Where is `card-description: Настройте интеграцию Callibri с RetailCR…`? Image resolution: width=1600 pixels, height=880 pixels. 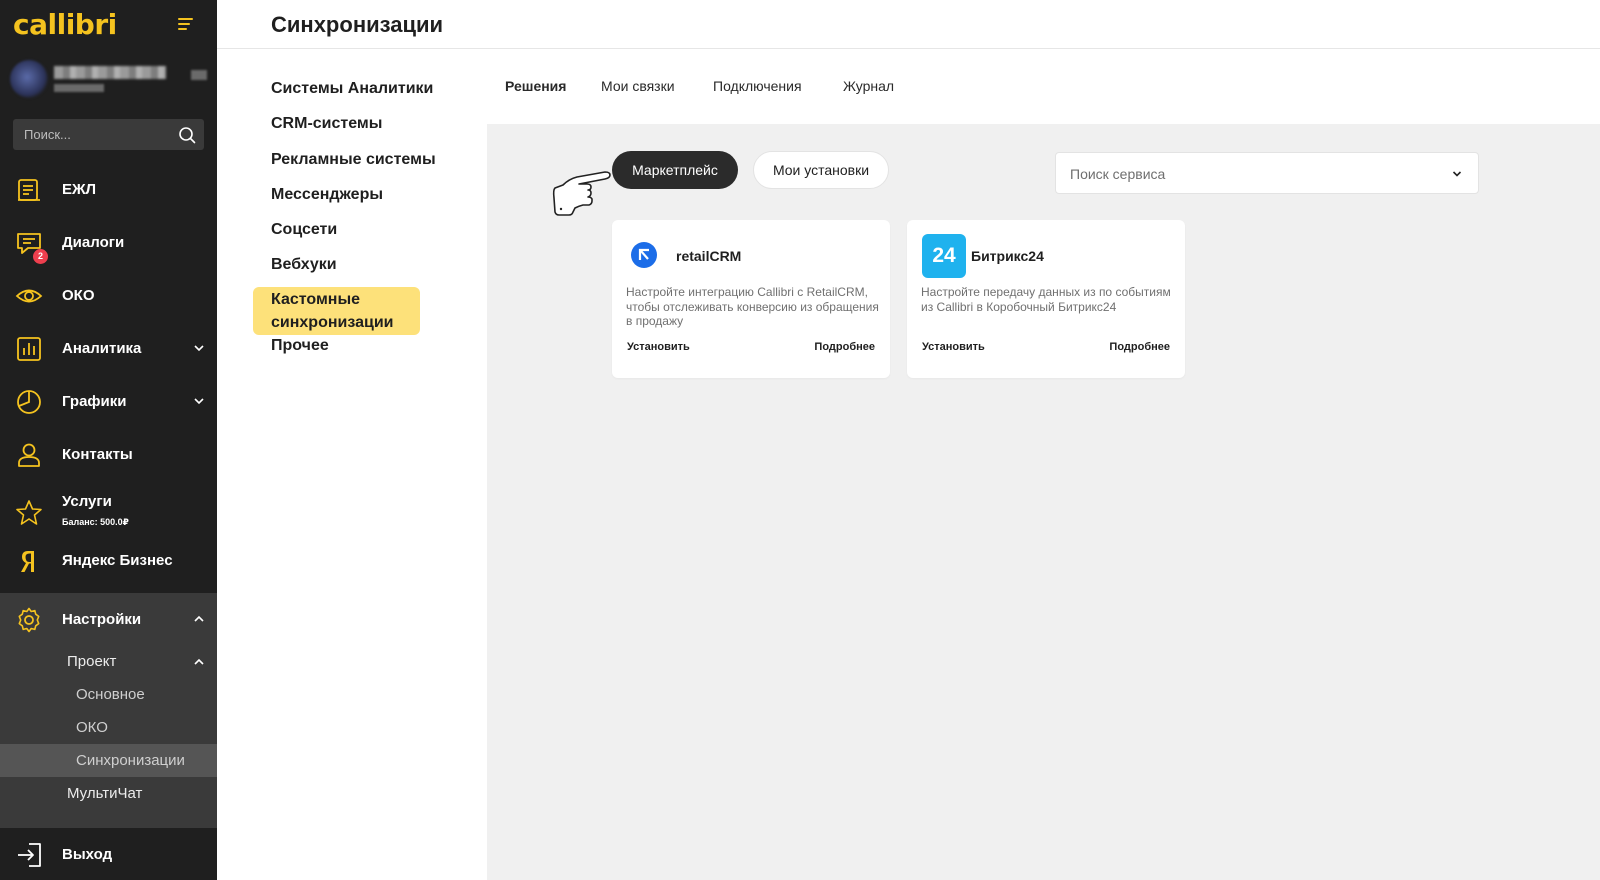
card-description: Настройте интеграцию Callibri с RetailCR… is located at coordinates (752, 306).